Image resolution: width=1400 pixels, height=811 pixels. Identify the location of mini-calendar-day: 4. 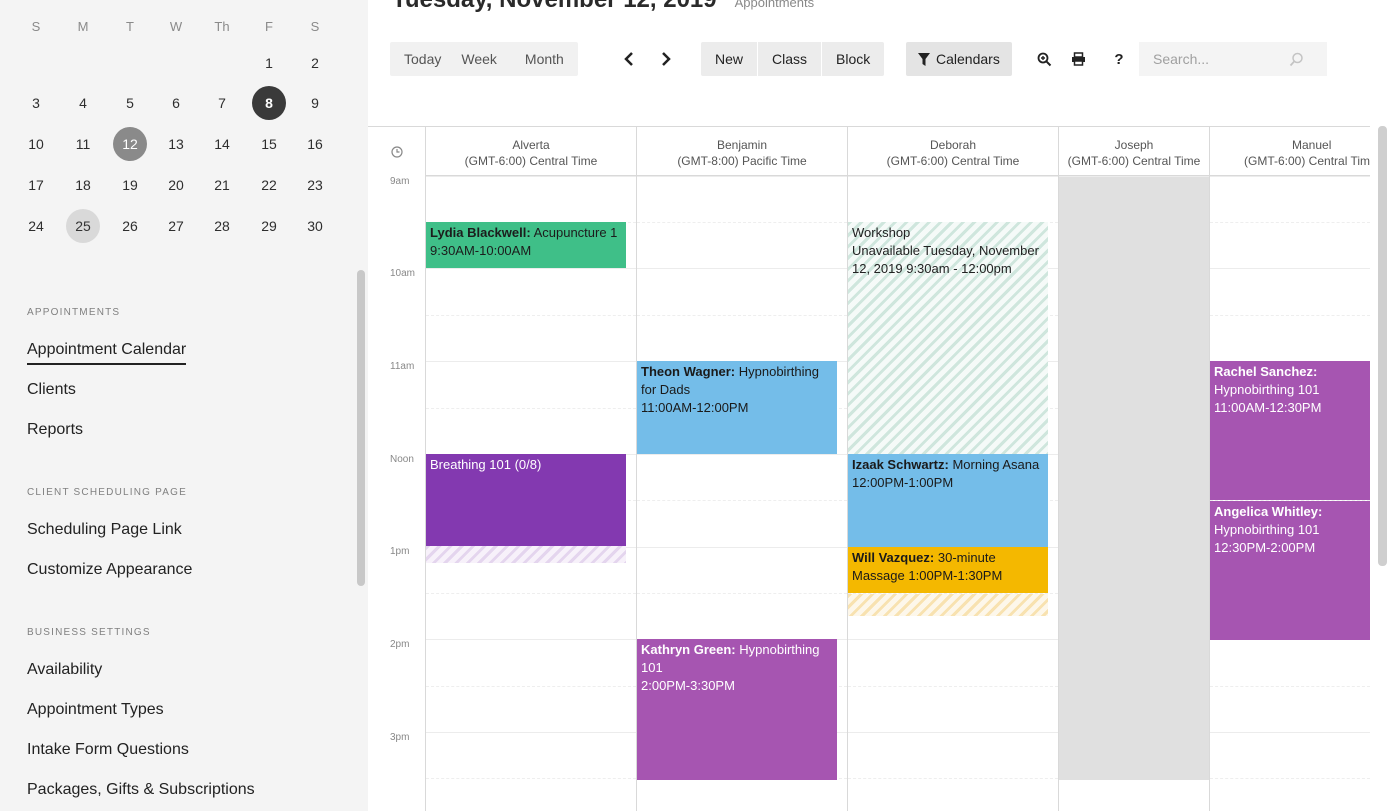
(83, 103).